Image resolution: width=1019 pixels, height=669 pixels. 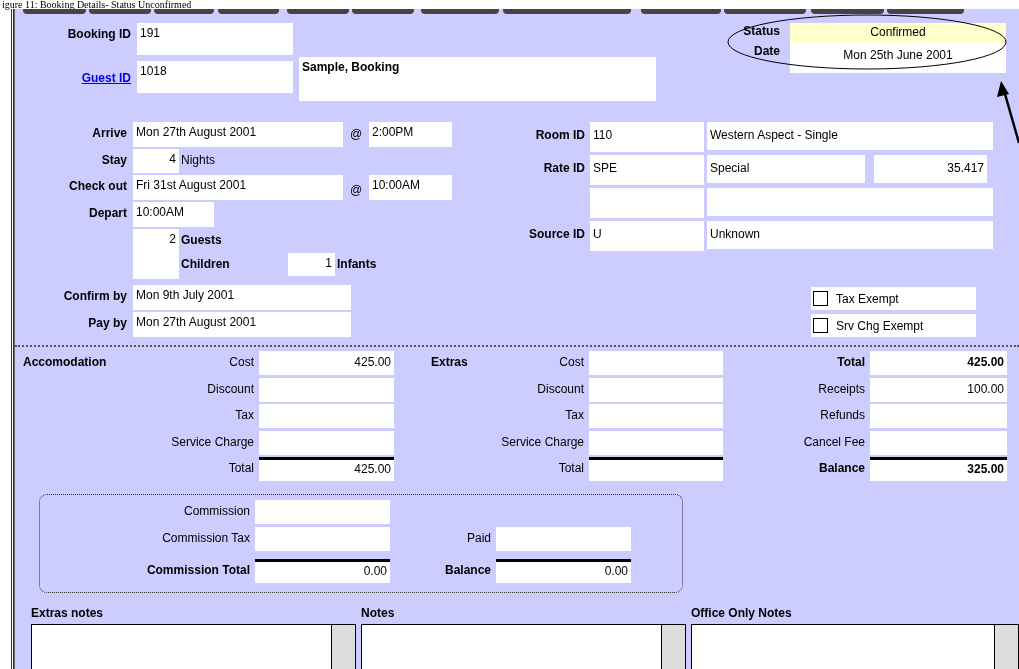 What do you see at coordinates (156, 161) in the screenshot?
I see `nights-field: 4` at bounding box center [156, 161].